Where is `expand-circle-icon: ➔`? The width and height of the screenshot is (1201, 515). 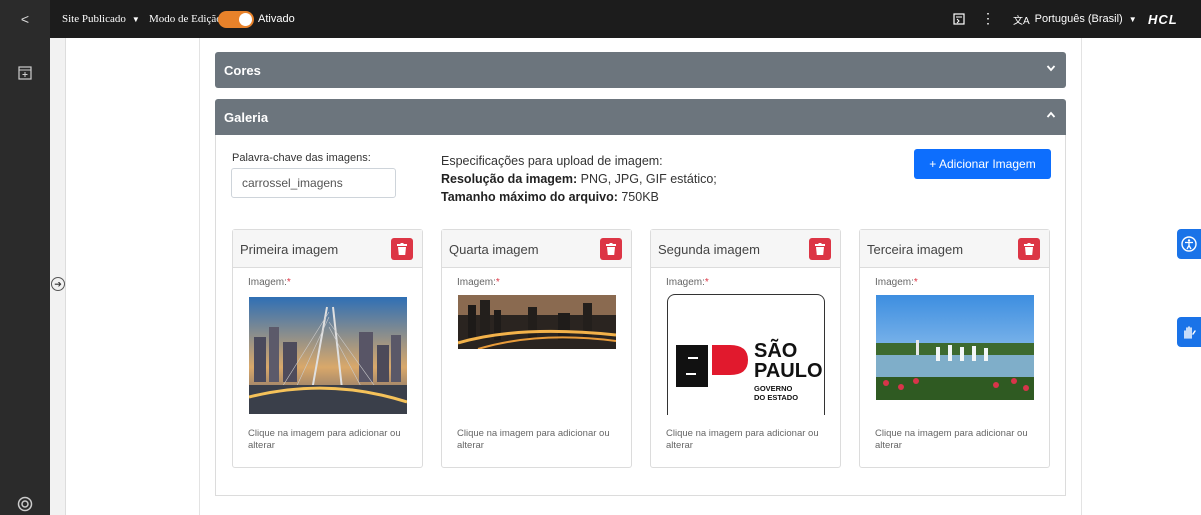
expand-circle-icon: ➔ is located at coordinates (58, 284).